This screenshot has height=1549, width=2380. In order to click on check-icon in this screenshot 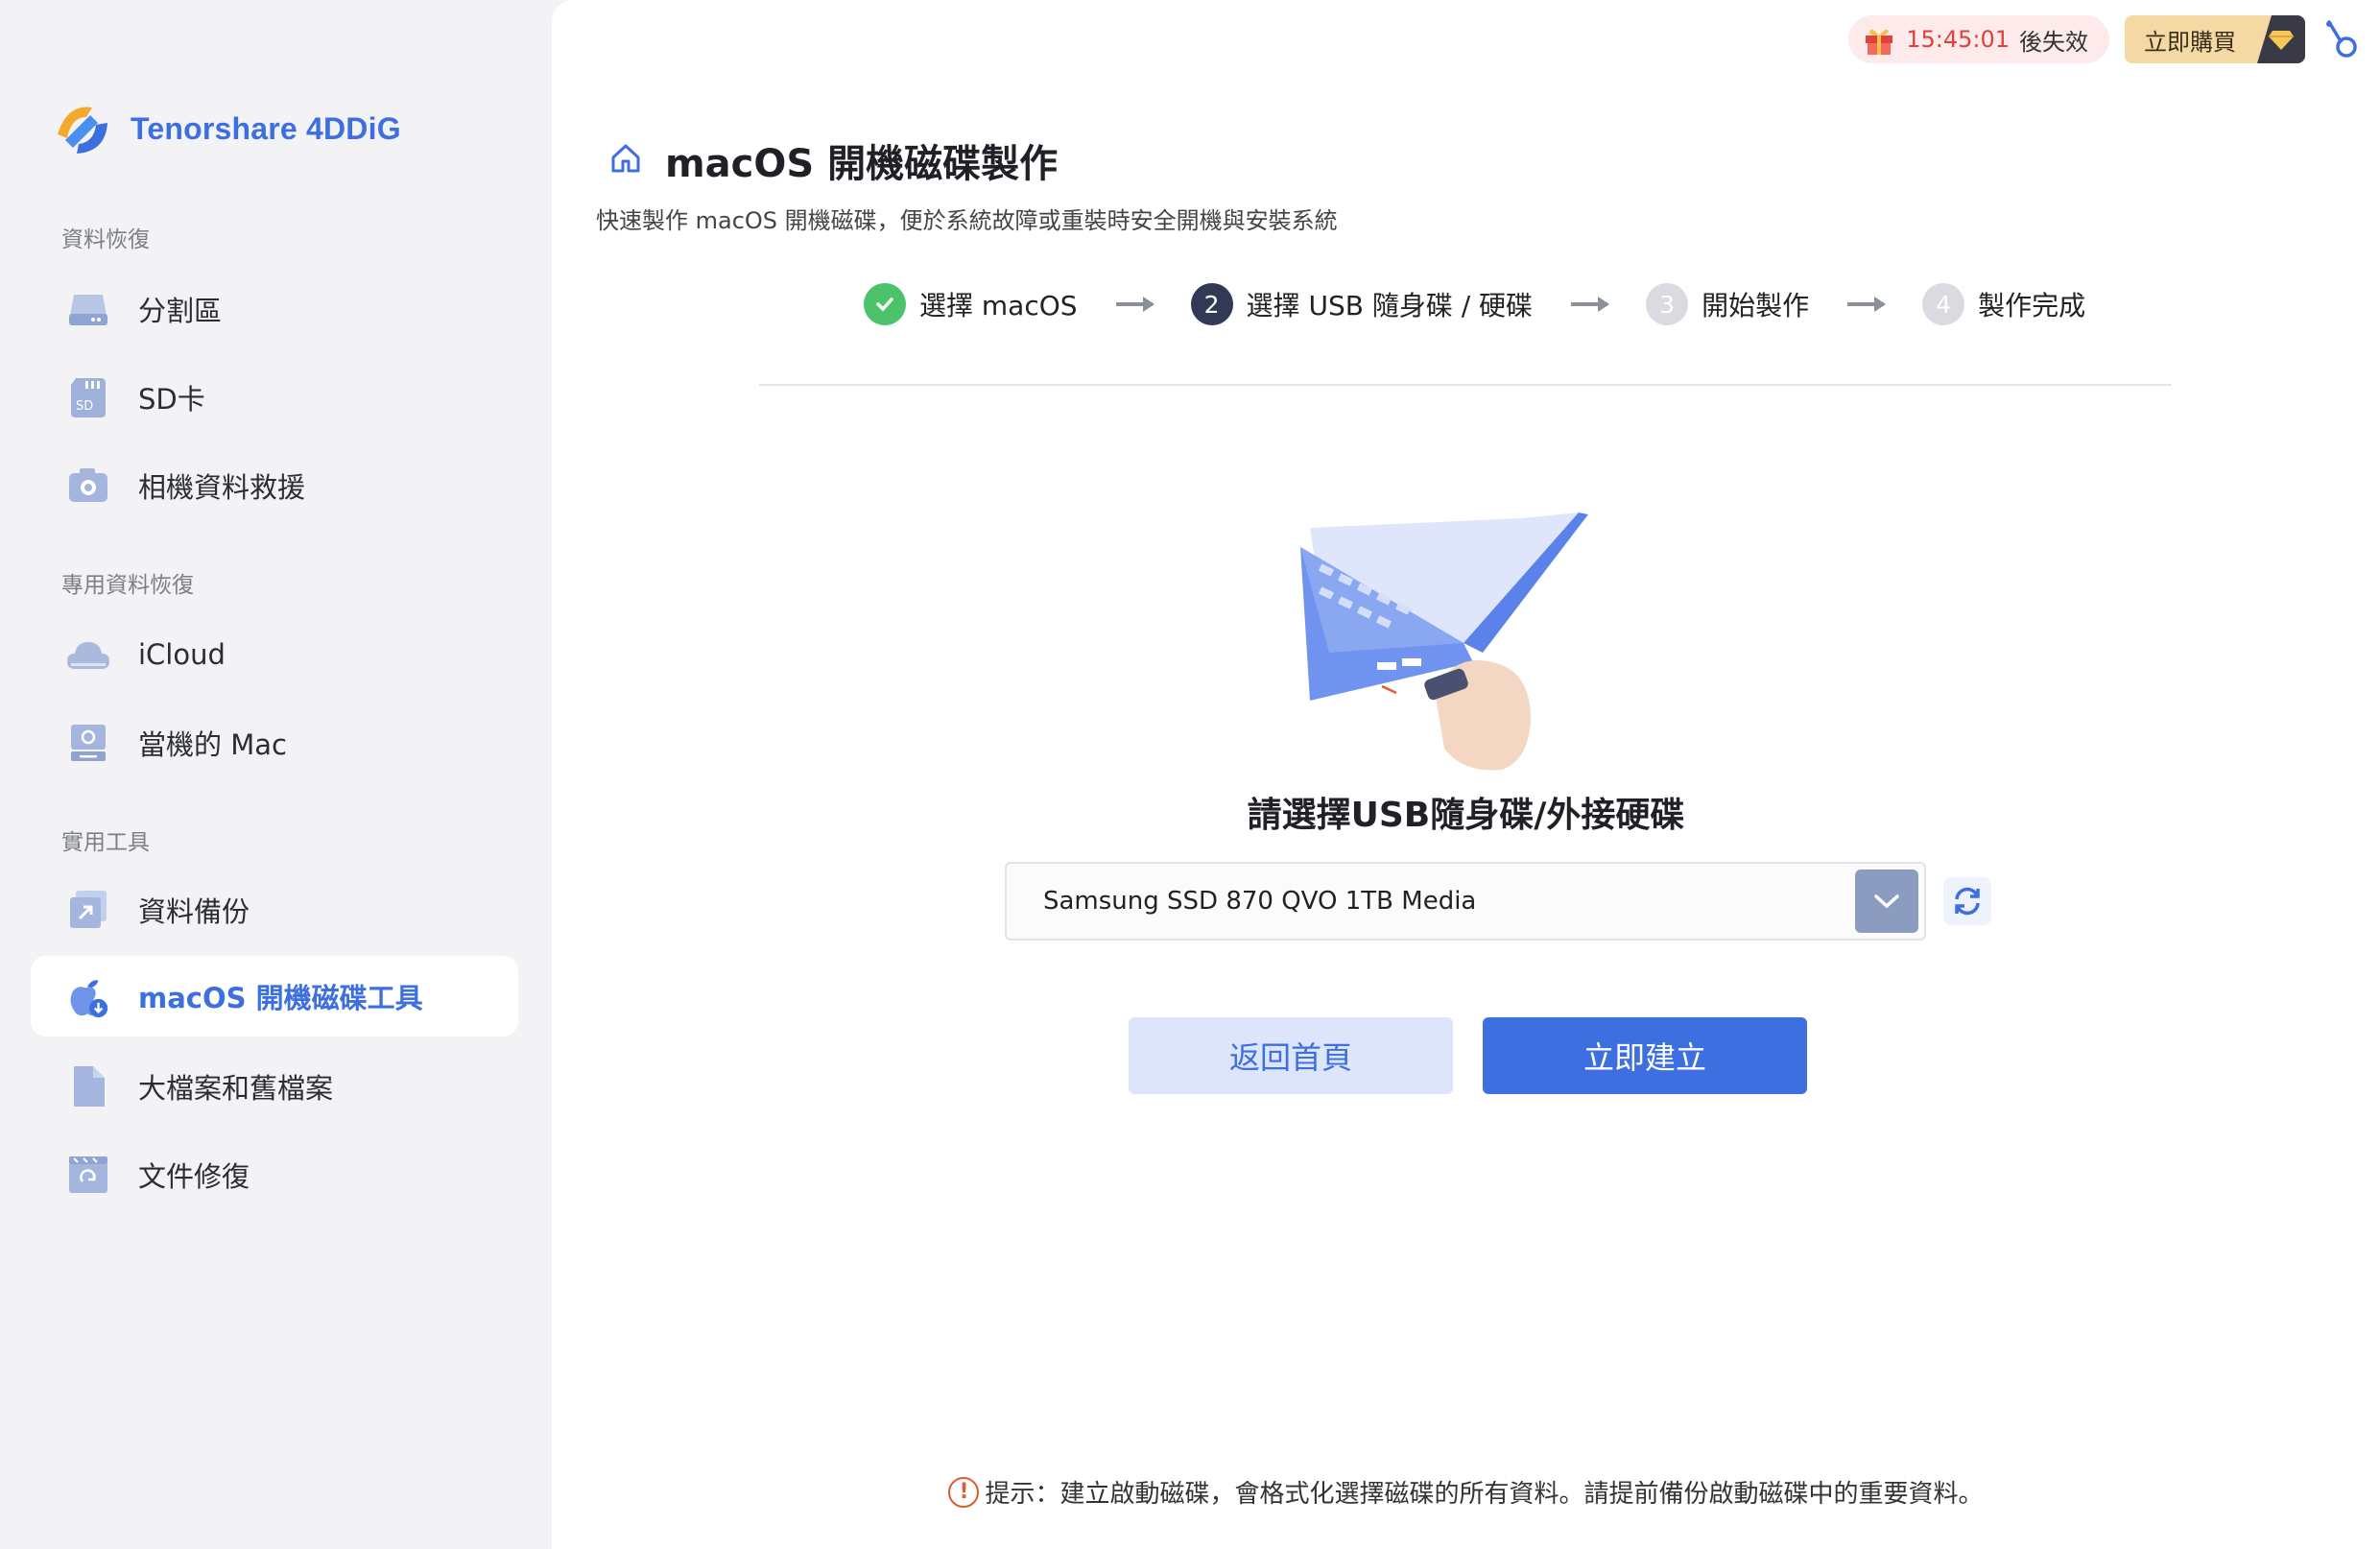, I will do `click(885, 304)`.